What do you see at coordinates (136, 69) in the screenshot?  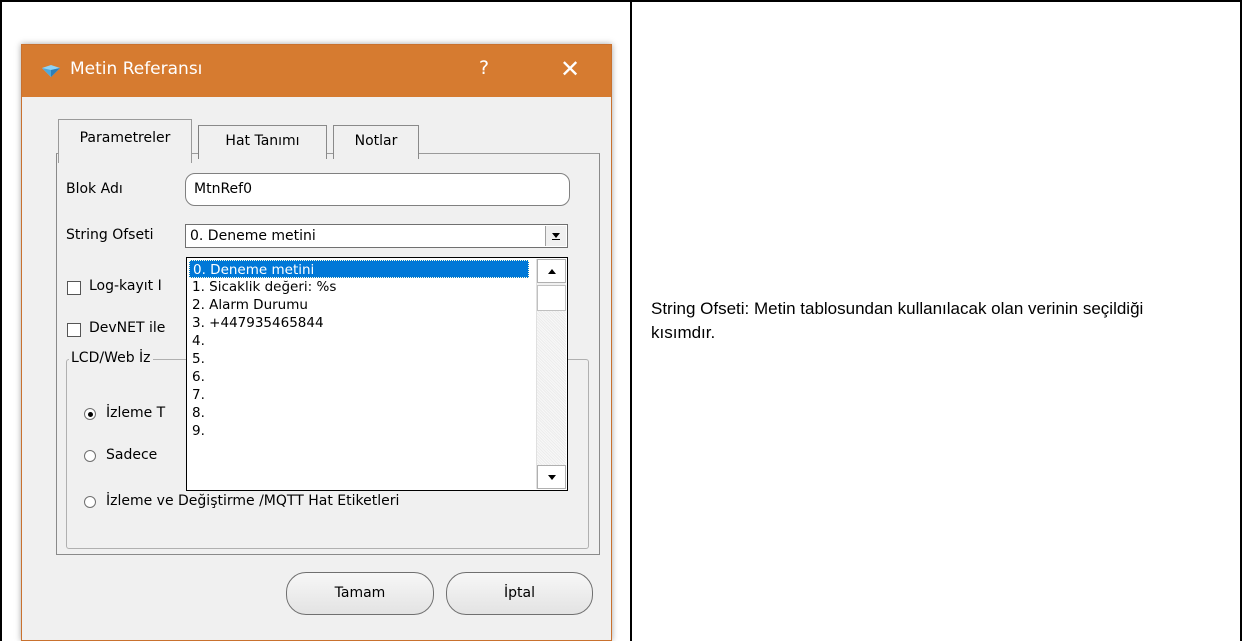 I see `dialog-title: Metin Referansı` at bounding box center [136, 69].